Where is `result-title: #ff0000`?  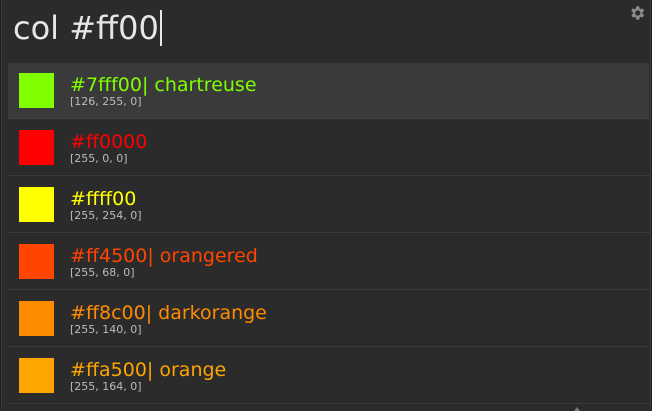
result-title: #ff0000 is located at coordinates (109, 142).